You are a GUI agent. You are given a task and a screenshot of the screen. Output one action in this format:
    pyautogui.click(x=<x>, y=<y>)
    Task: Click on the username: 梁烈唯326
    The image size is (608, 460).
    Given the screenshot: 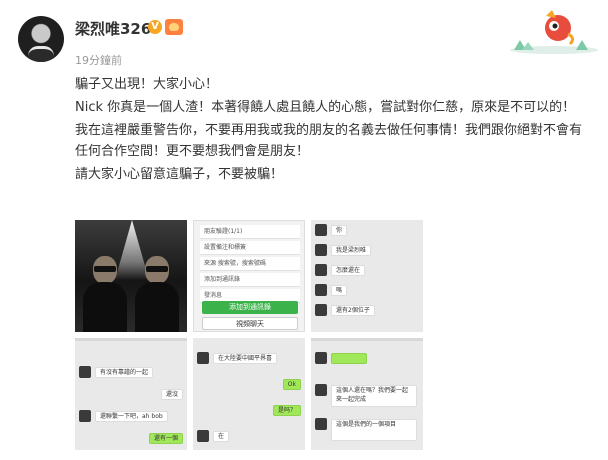 What is the action you would take?
    pyautogui.click(x=113, y=28)
    